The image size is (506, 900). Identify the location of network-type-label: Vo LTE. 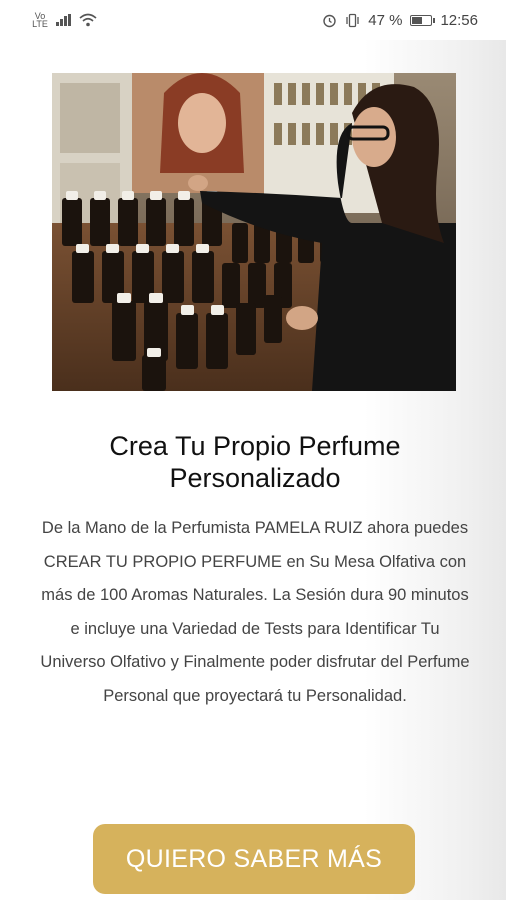
(40, 20).